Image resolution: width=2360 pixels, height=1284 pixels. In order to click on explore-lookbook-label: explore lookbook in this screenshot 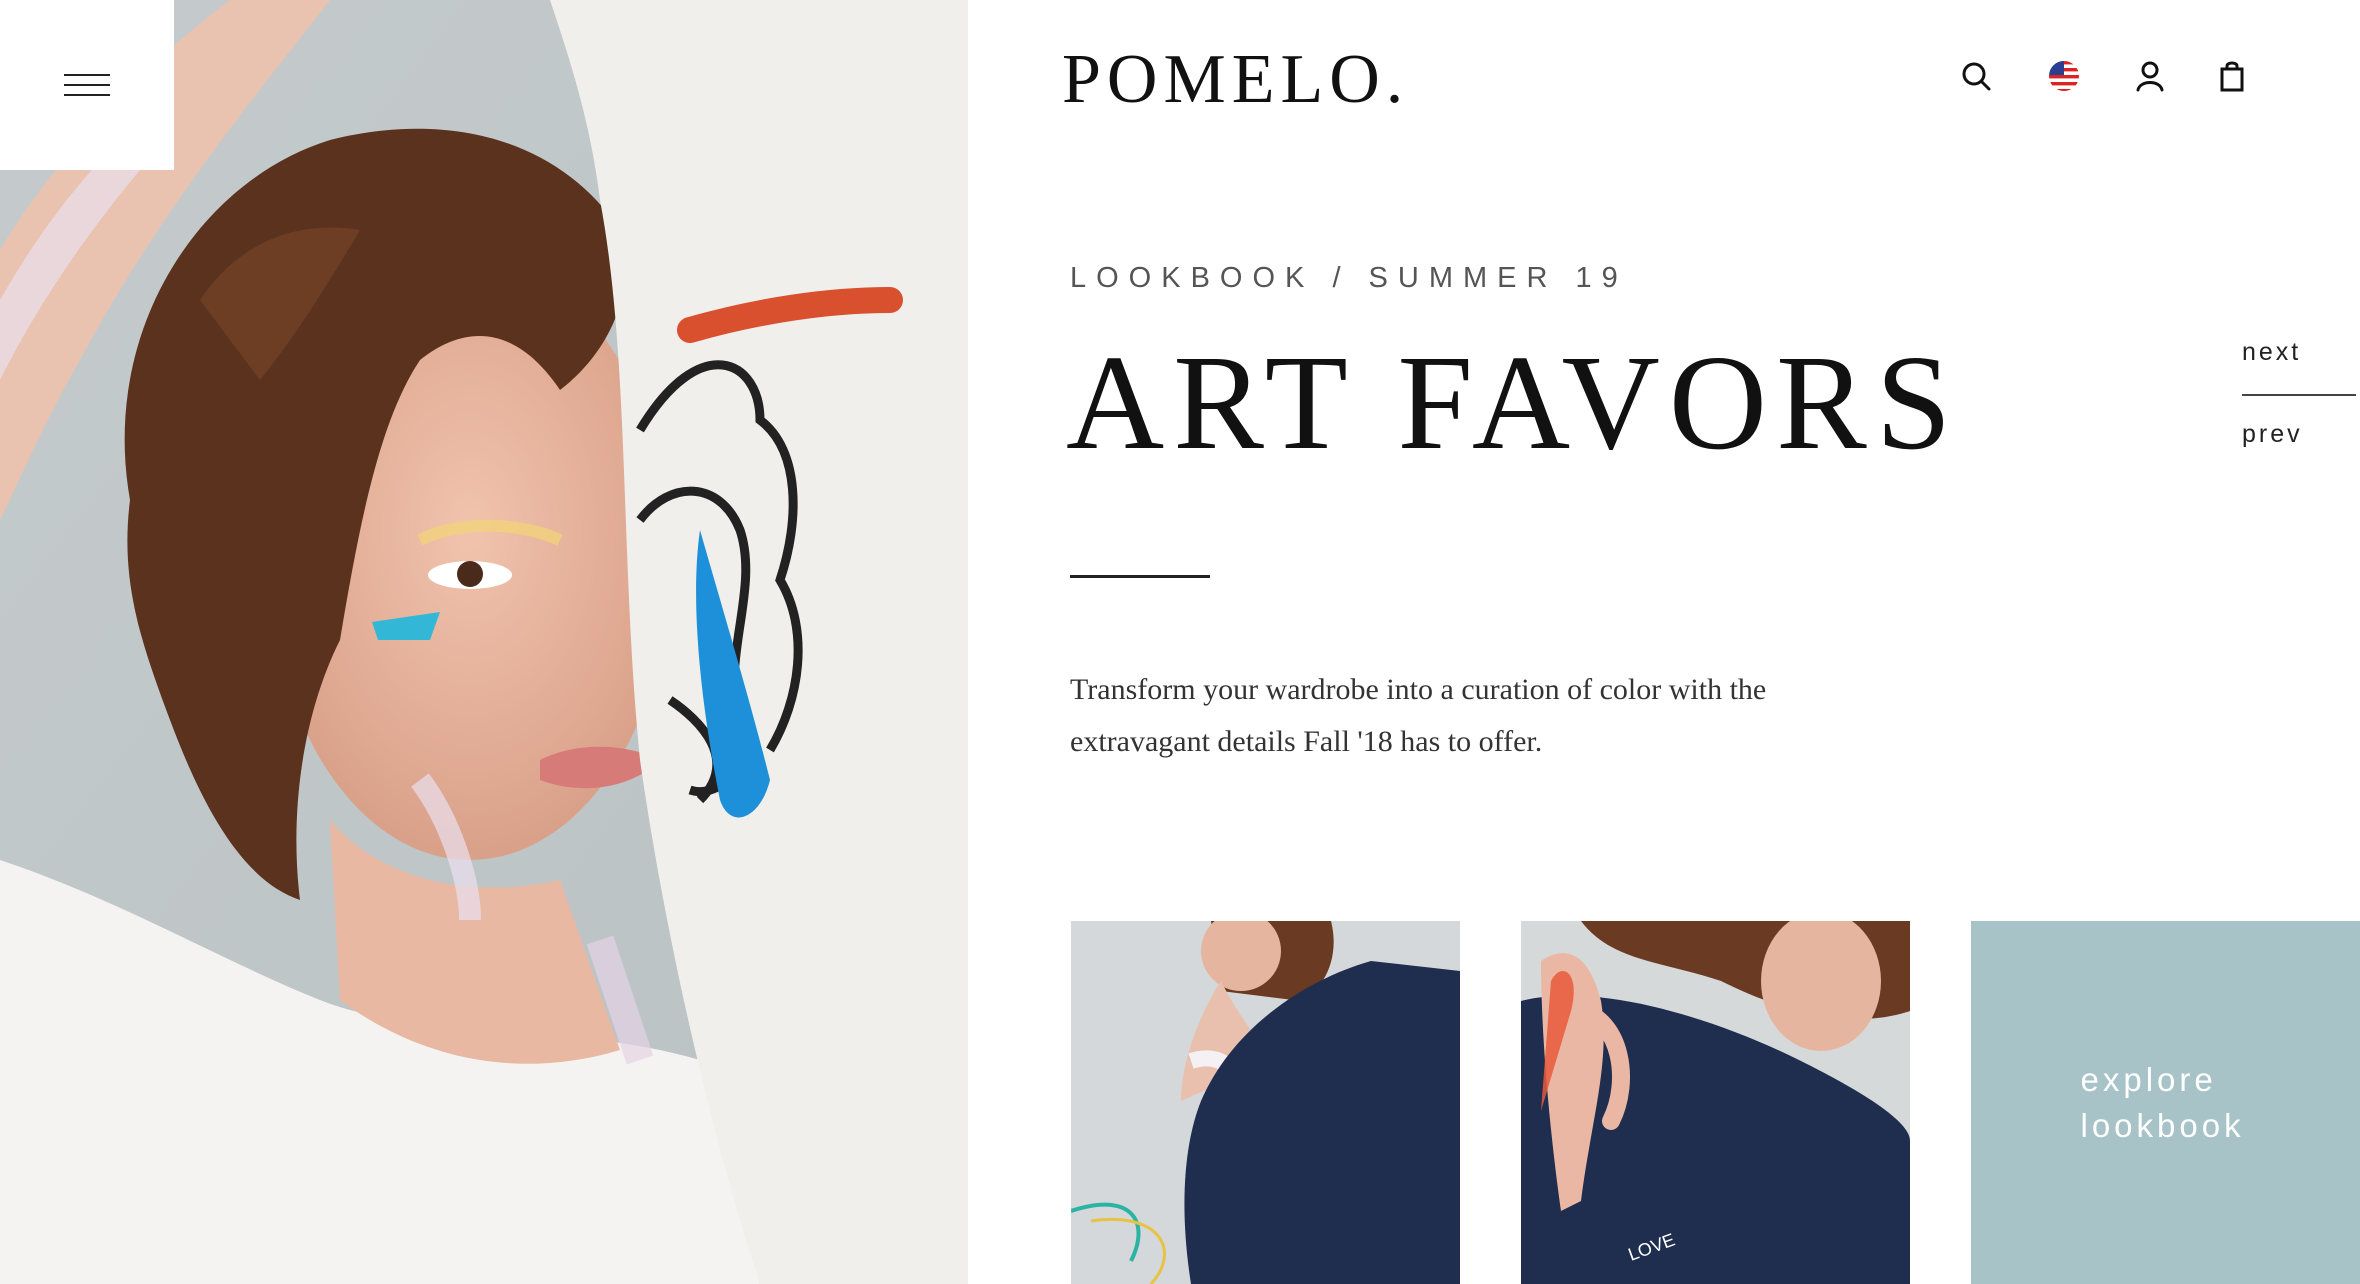, I will do `click(2162, 1102)`.